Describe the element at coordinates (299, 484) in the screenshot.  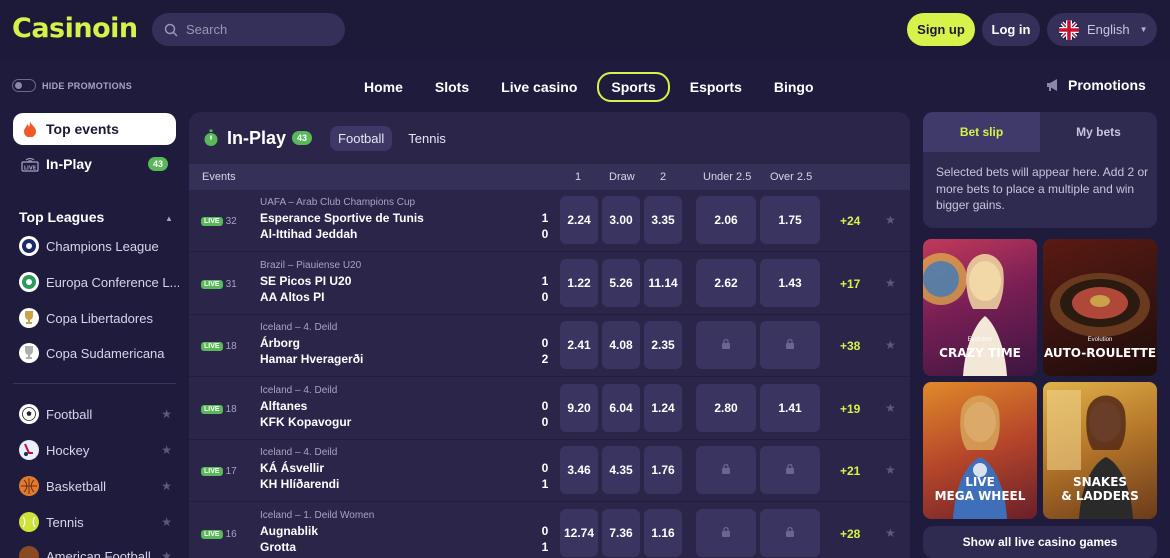
I see `away-team: KH Hlíðarendi` at that location.